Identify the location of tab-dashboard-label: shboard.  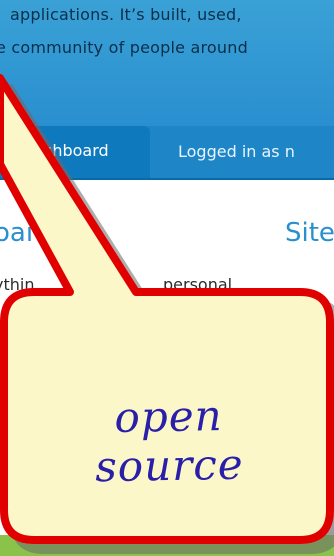
(76, 150).